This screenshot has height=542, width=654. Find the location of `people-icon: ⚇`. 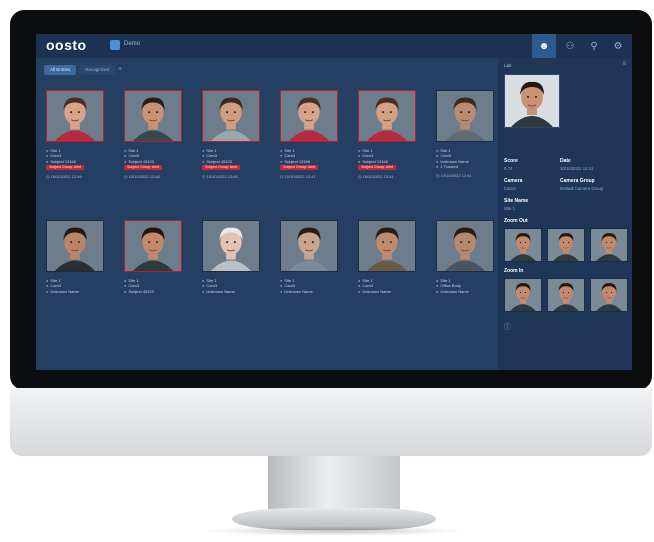

people-icon: ⚇ is located at coordinates (570, 46).